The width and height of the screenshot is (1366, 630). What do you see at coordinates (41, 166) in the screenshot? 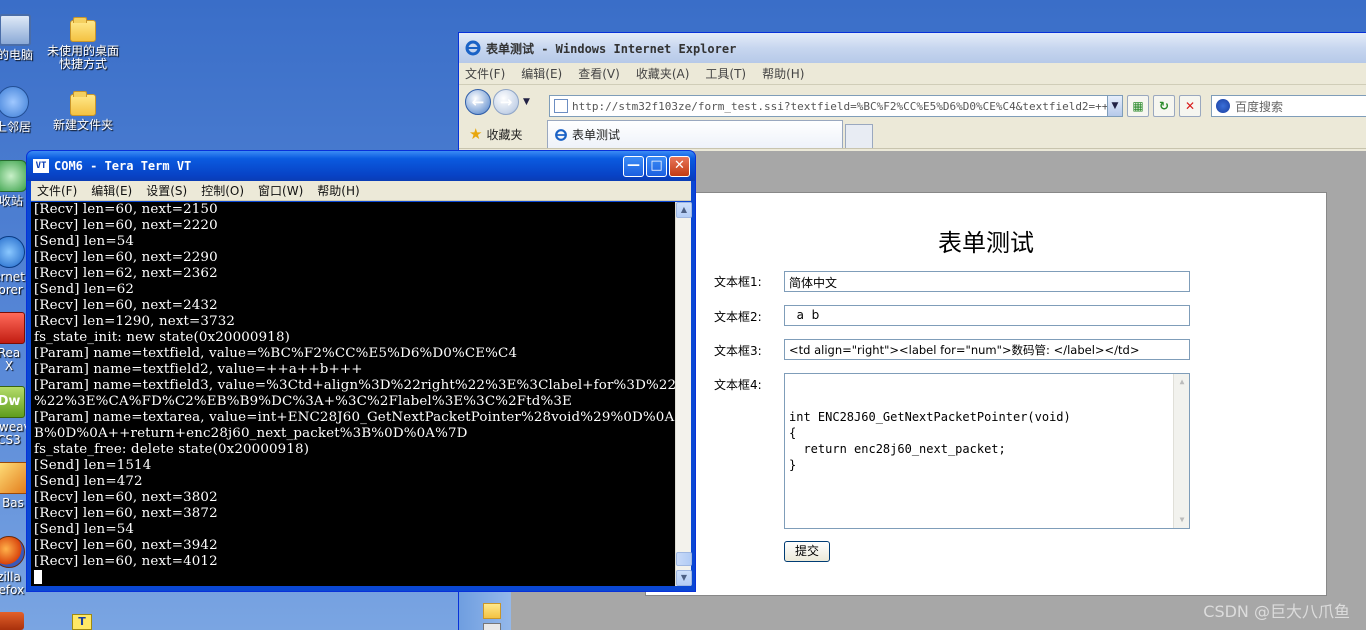
I see `teraterm-logo-icon: VT` at bounding box center [41, 166].